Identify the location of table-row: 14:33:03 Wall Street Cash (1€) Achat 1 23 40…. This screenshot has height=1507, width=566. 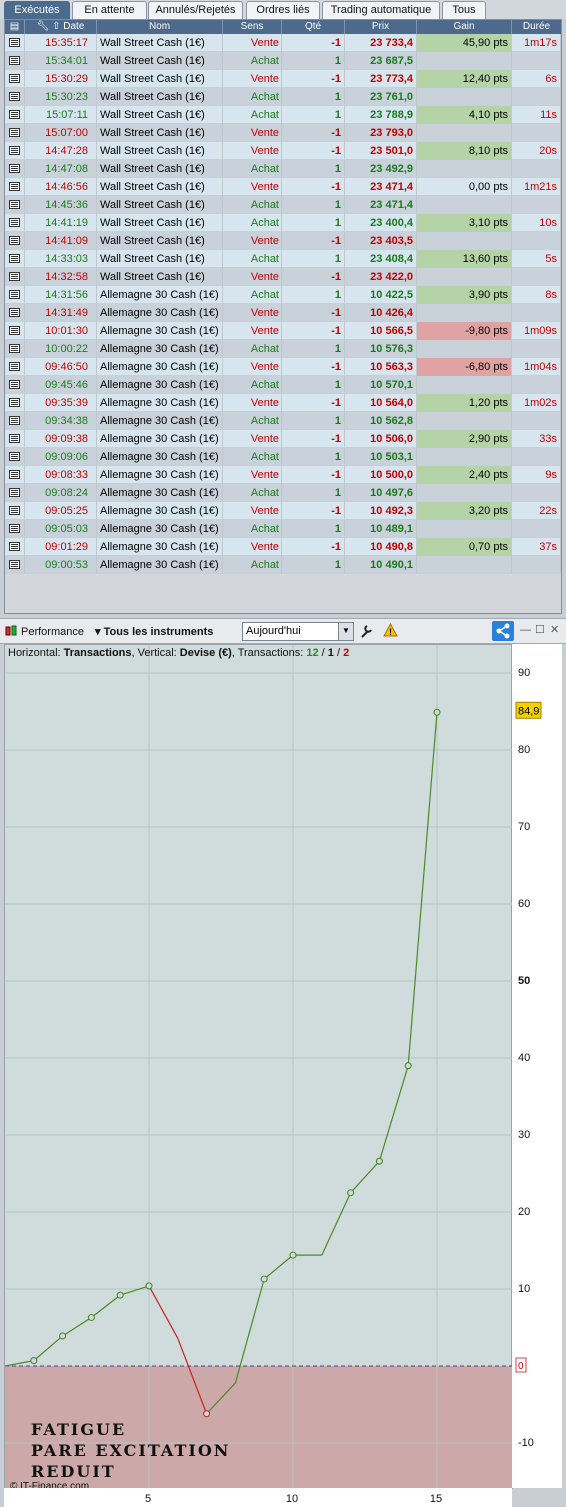
(283, 259).